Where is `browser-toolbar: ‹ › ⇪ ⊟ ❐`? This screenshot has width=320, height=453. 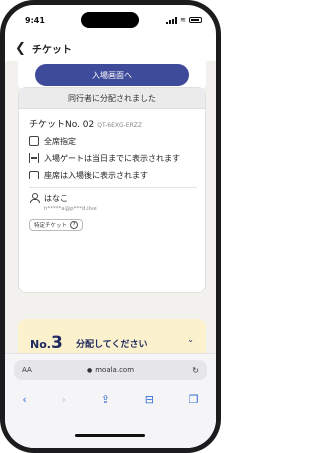
browser-toolbar: ‹ › ⇪ ⊟ ❐ is located at coordinates (110, 399).